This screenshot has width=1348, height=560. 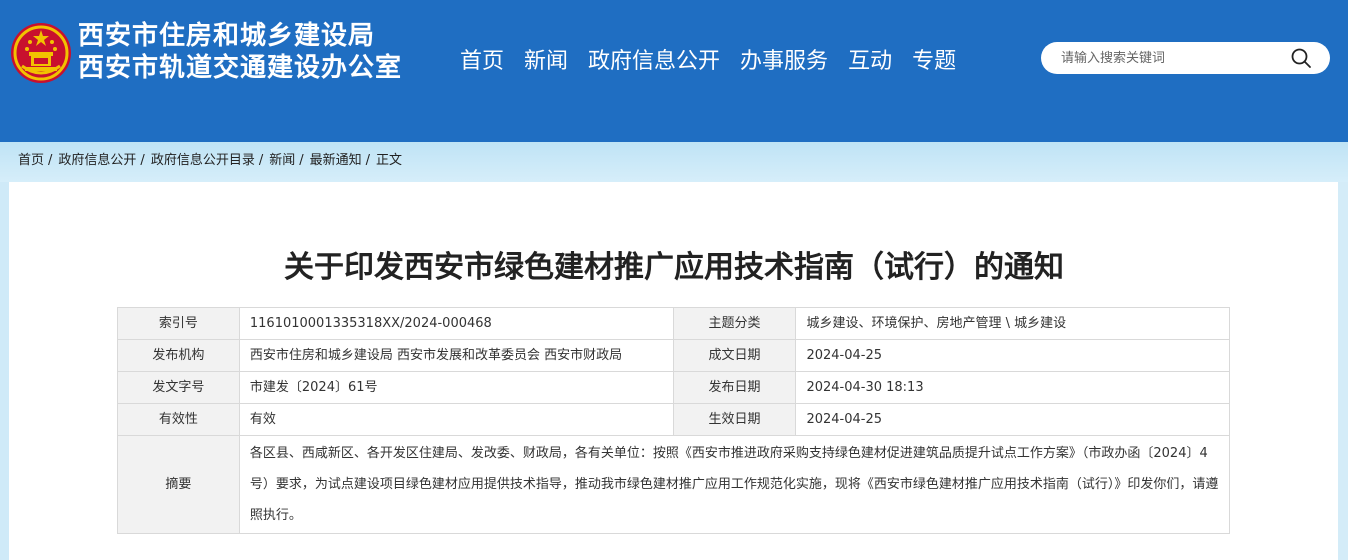 What do you see at coordinates (203, 161) in the screenshot?
I see `breadcrumb-gov-info-catalog: 政府信息公开目录` at bounding box center [203, 161].